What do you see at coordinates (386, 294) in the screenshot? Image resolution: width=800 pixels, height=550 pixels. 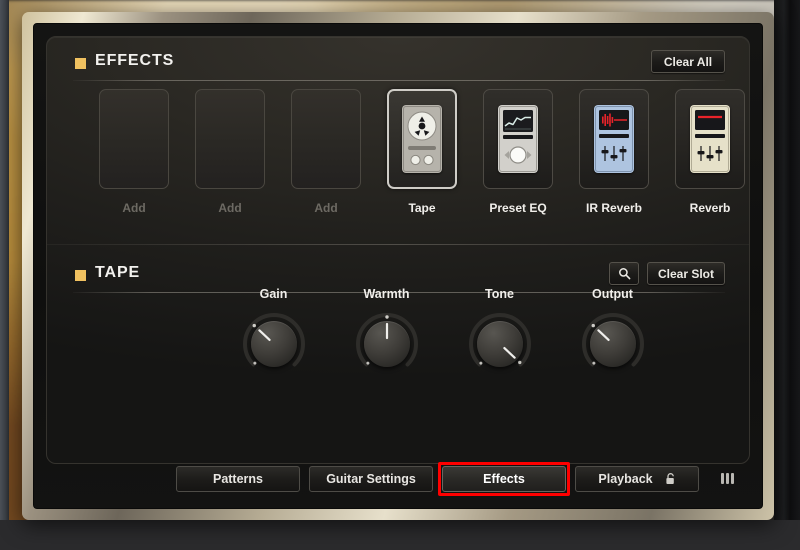 I see `knob-label: Warmth` at bounding box center [386, 294].